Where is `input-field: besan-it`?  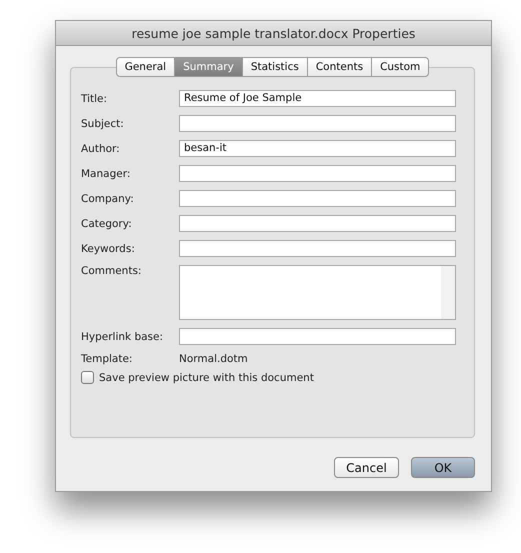
input-field: besan-it is located at coordinates (317, 148).